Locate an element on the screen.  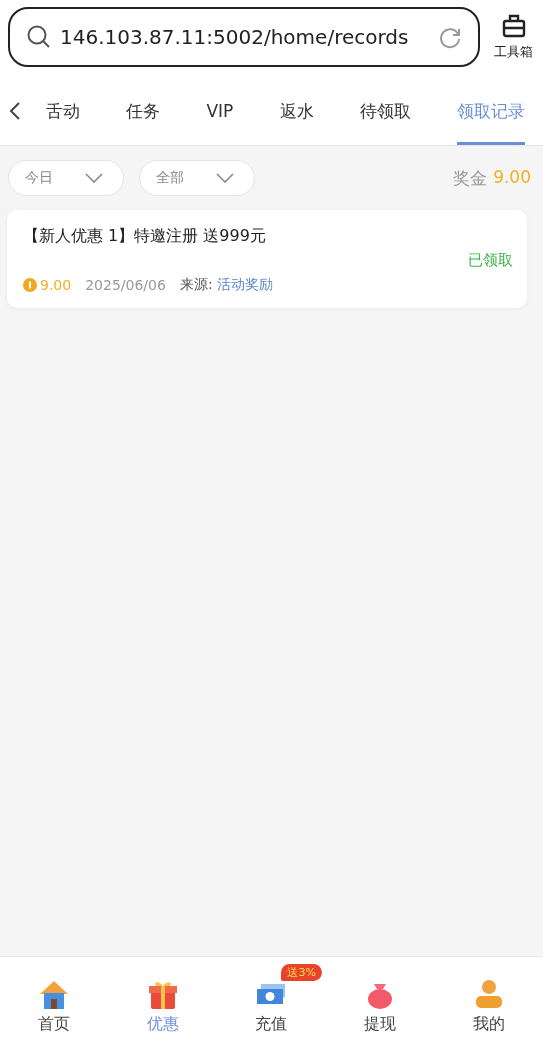
bonus-label: 奖金 is located at coordinates (470, 178).